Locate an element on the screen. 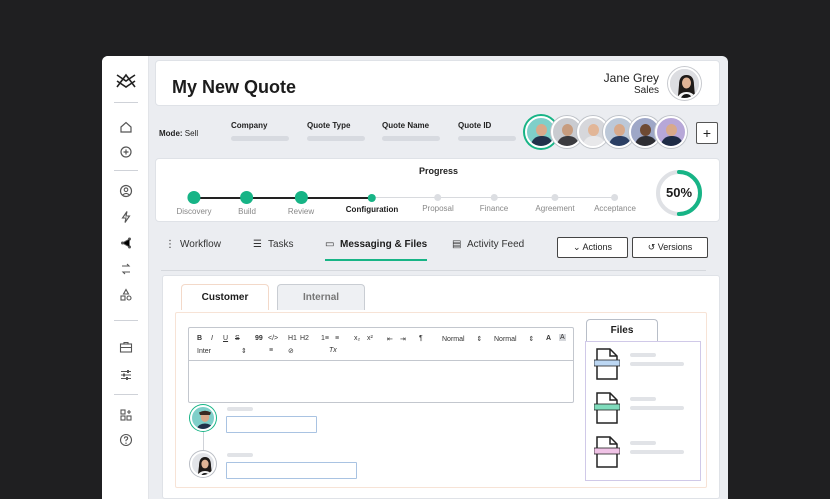 Image resolution: width=830 pixels, height=499 pixels. strike-button: S is located at coordinates (237, 338).